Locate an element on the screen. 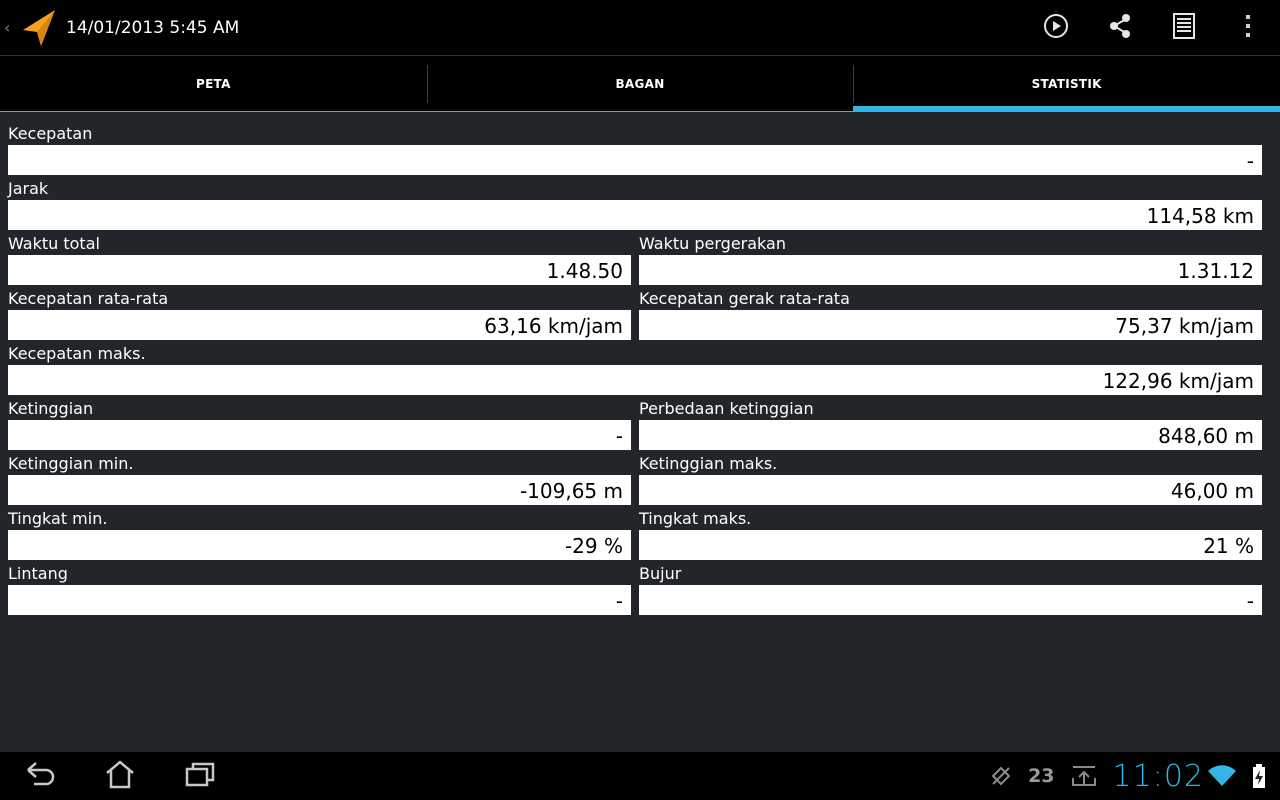  share-button is located at coordinates (1120, 28).